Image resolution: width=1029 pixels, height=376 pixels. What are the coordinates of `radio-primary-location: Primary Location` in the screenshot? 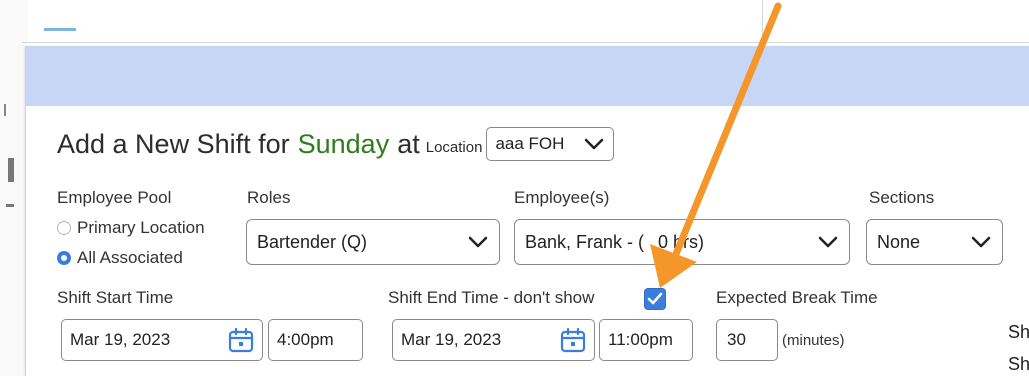 It's located at (131, 228).